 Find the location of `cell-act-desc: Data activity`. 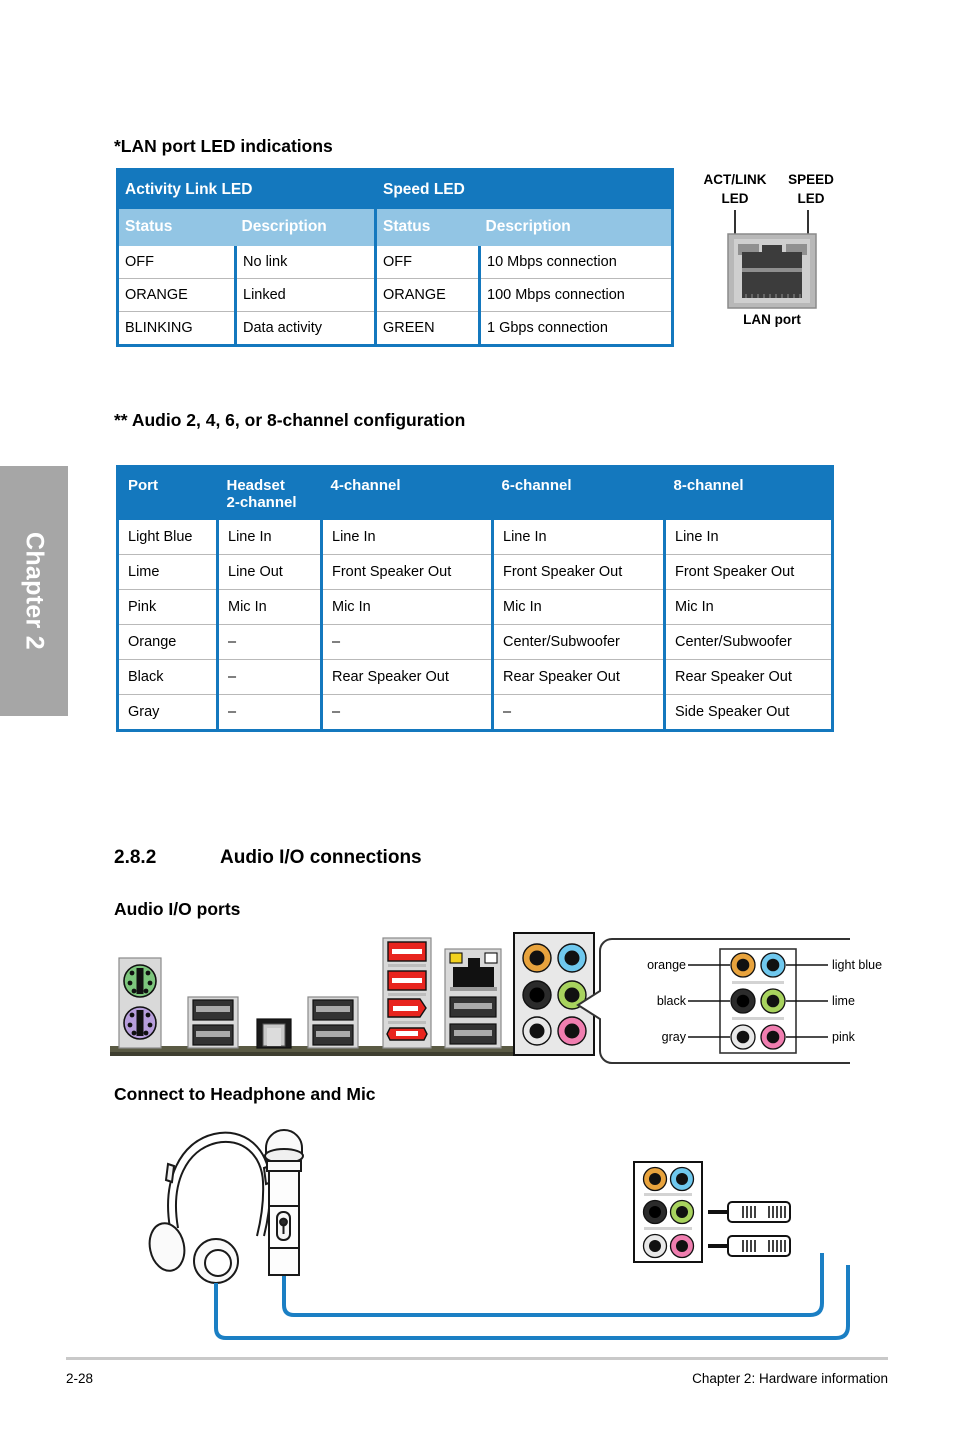

cell-act-desc: Data activity is located at coordinates (305, 328).